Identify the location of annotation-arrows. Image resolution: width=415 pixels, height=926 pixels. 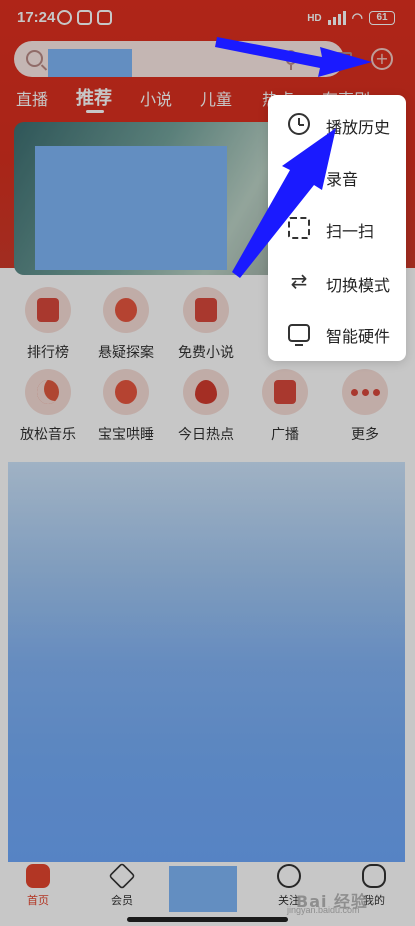
(293, 157).